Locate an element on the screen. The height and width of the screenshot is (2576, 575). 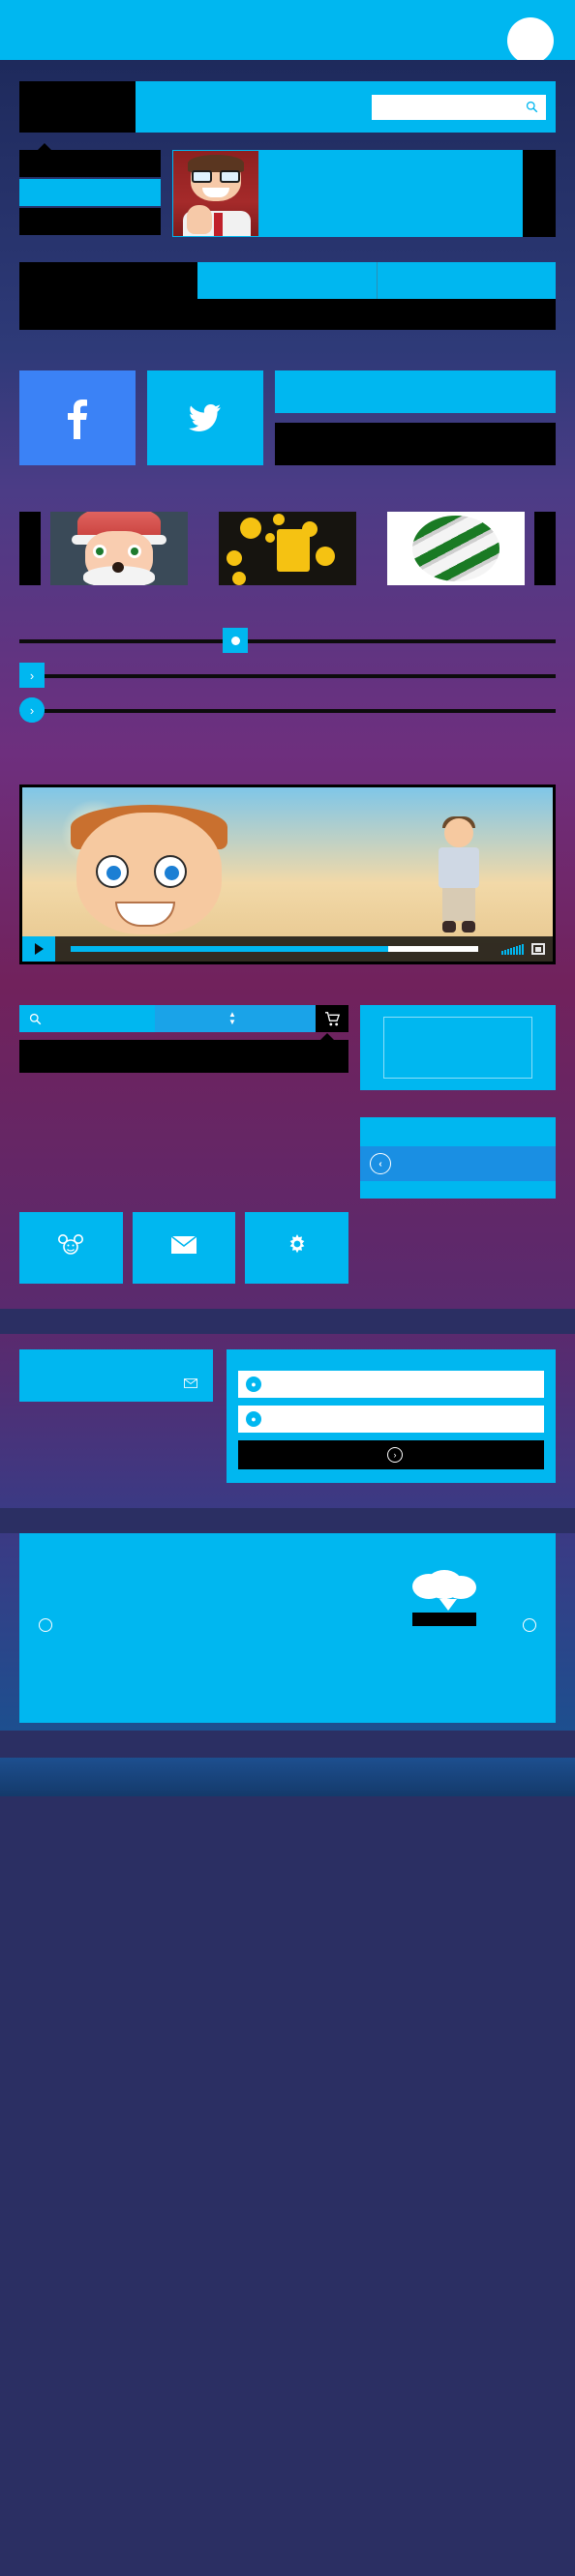
twitter-icon is located at coordinates (205, 418).